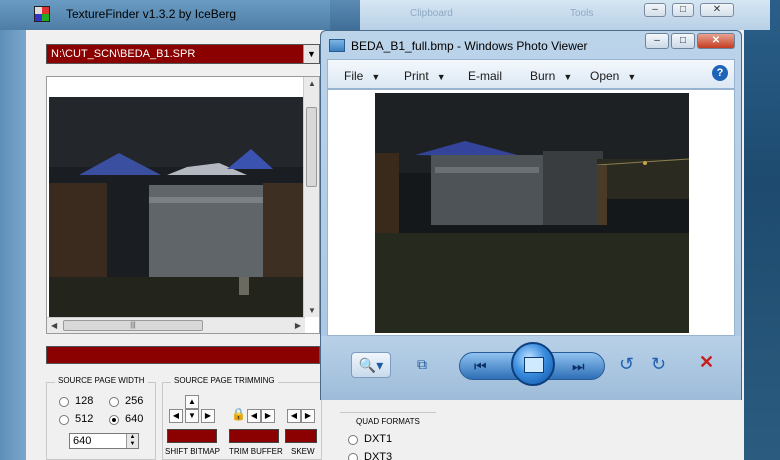 Image resolution: width=780 pixels, height=460 pixels. I want to click on photo-viewer-menubar: File ▼ Print ▼ E-mail Burn ▼ Open ▼ ?, so click(531, 74).